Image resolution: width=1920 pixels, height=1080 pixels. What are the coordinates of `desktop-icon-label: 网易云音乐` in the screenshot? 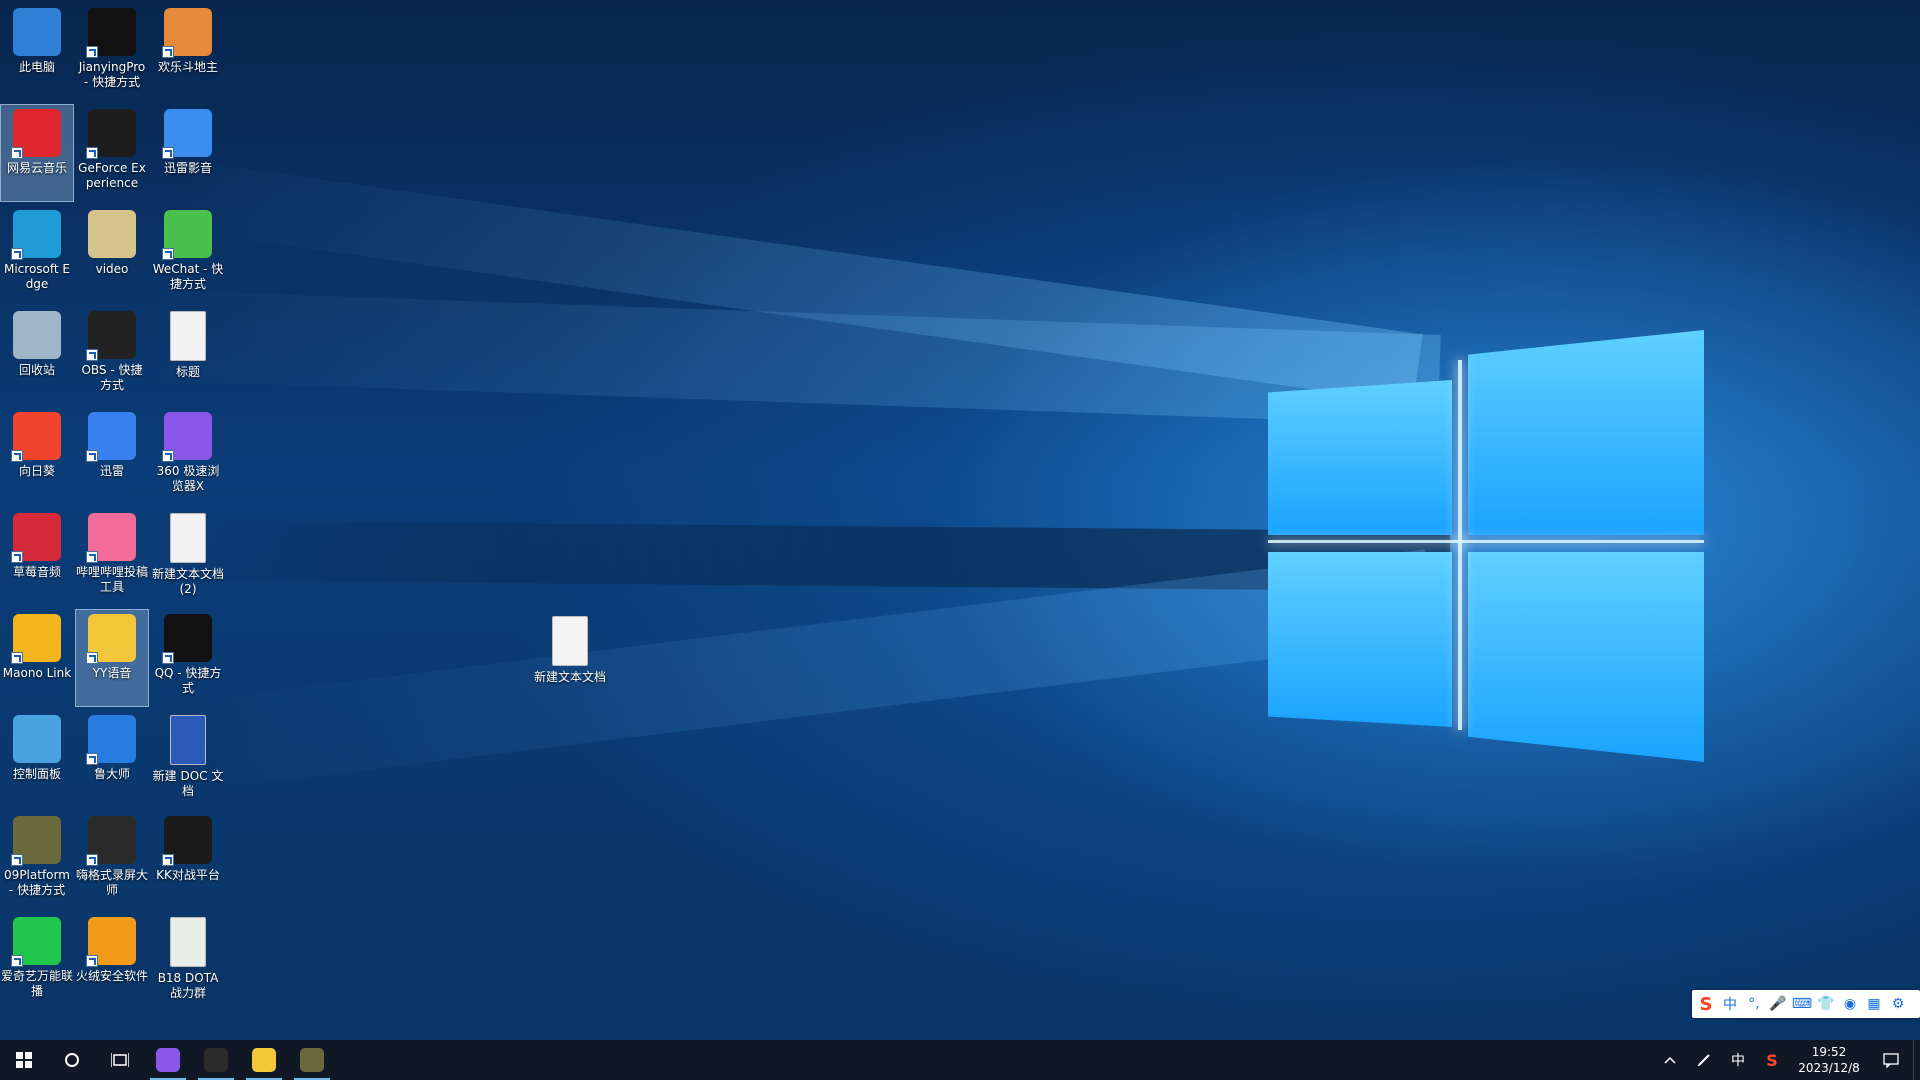 It's located at (36, 168).